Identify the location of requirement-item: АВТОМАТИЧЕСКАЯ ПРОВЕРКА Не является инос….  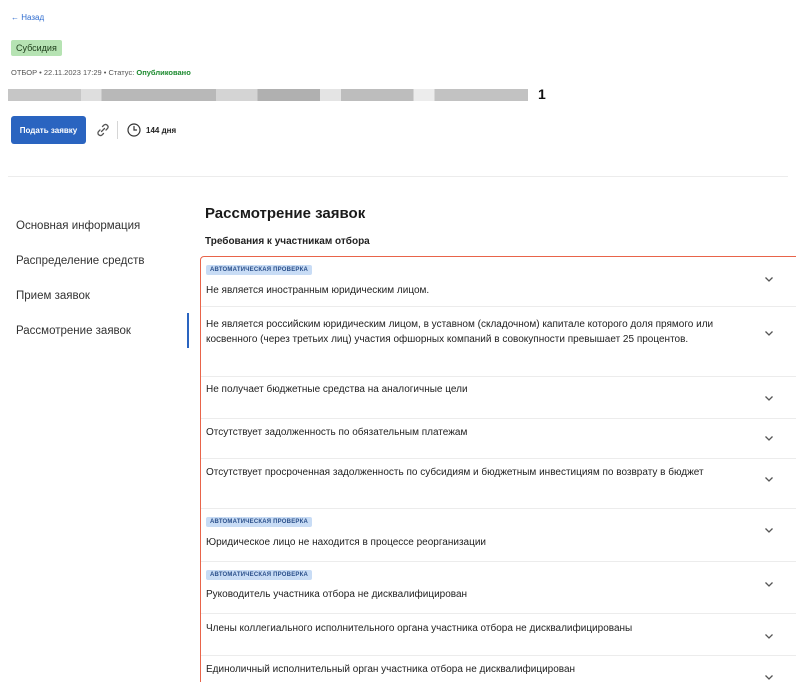
(498, 282).